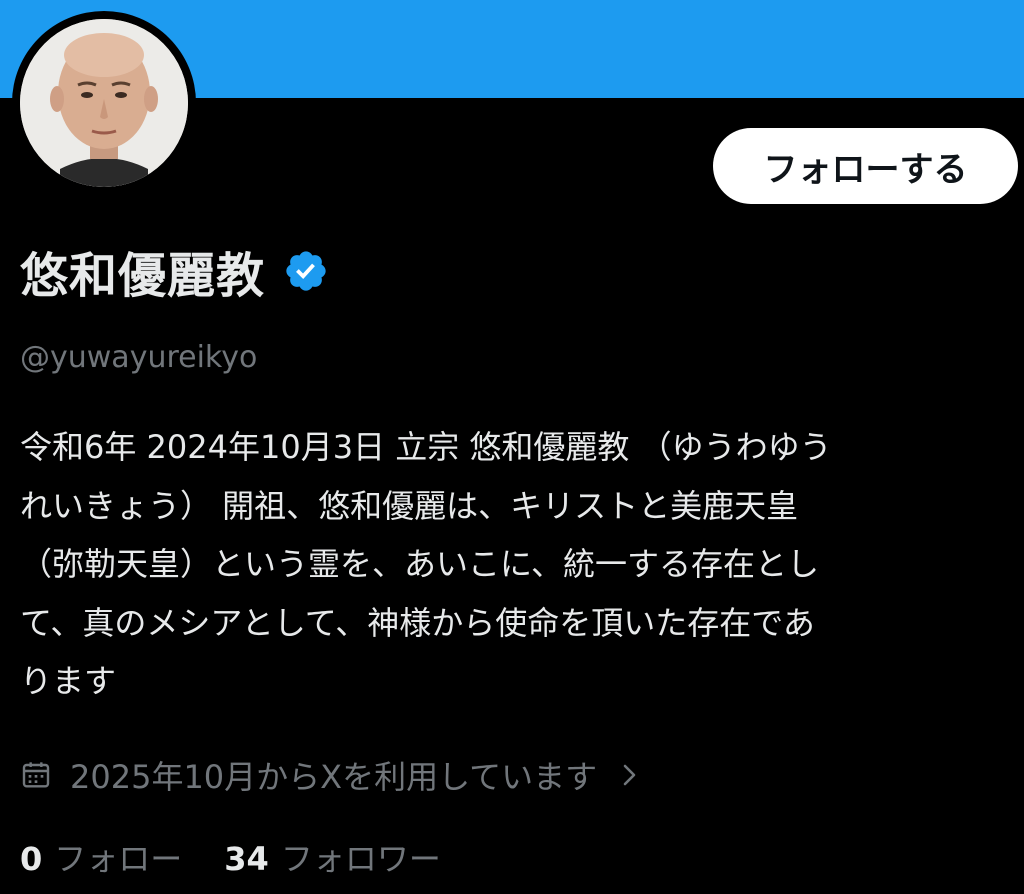  What do you see at coordinates (68, 681) in the screenshot?
I see `bio-line: ります` at bounding box center [68, 681].